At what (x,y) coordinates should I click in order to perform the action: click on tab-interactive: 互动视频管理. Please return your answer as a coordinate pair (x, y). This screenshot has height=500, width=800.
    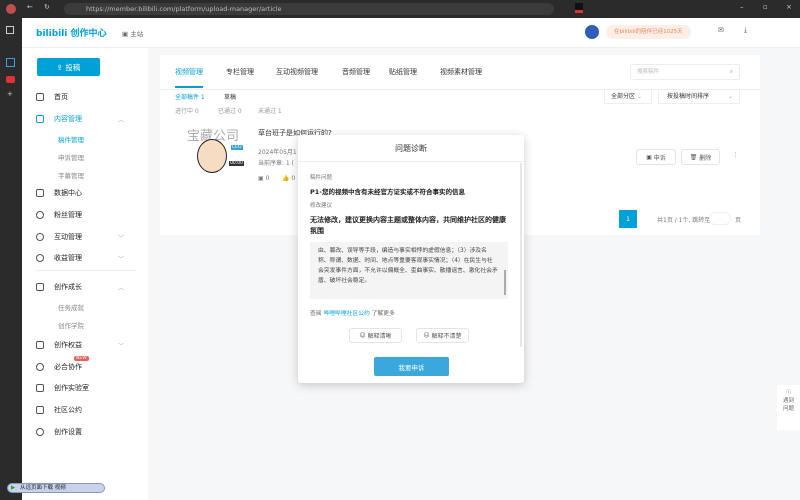
    Looking at the image, I should click on (297, 72).